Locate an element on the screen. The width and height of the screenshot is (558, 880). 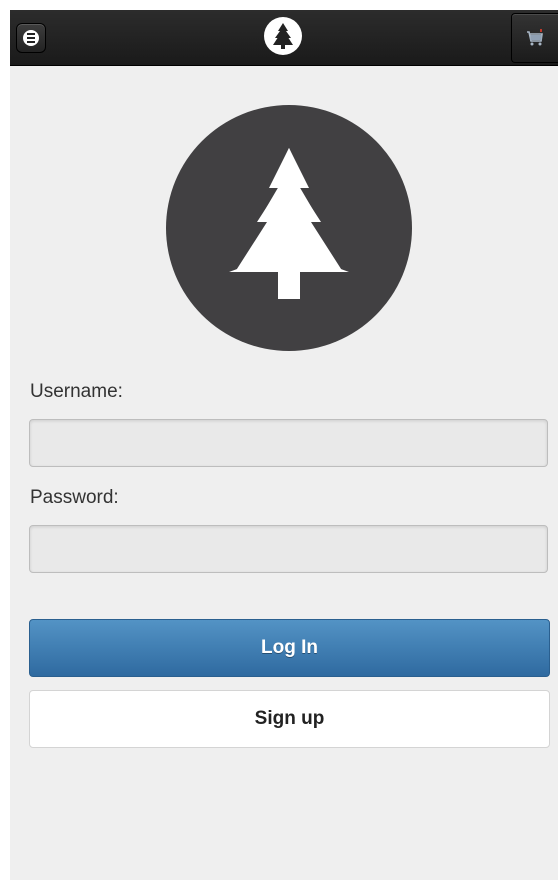
home-logo-button is located at coordinates (283, 36).